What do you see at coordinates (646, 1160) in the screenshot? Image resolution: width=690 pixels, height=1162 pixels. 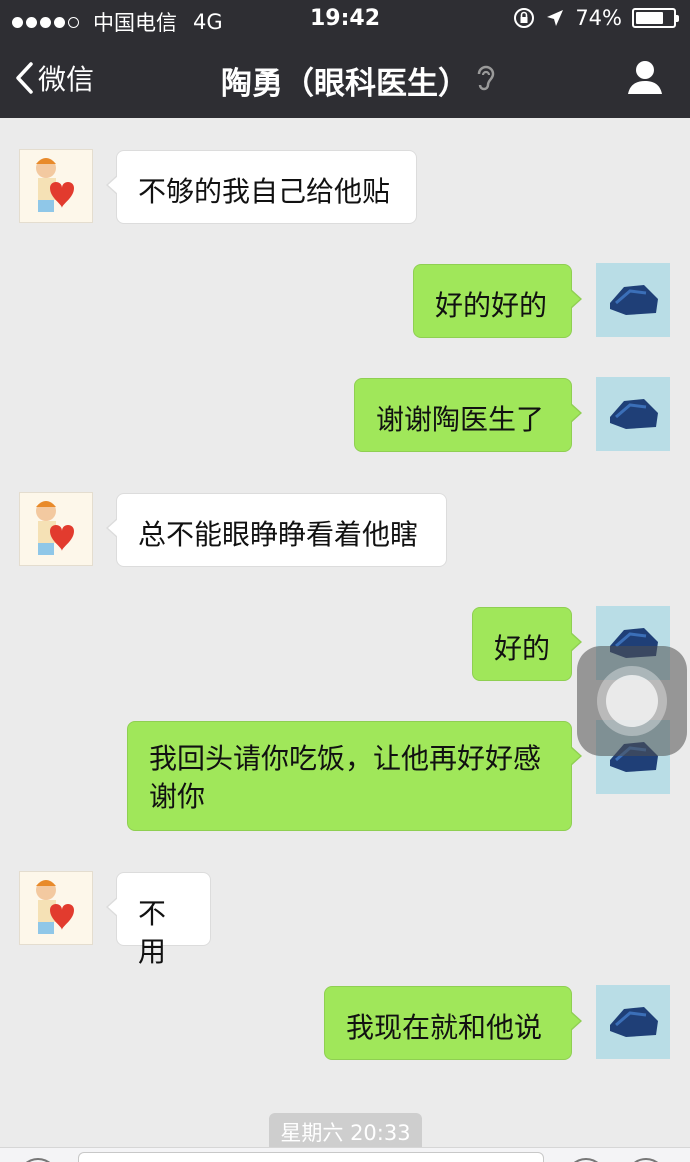 I see `more-options-button` at bounding box center [646, 1160].